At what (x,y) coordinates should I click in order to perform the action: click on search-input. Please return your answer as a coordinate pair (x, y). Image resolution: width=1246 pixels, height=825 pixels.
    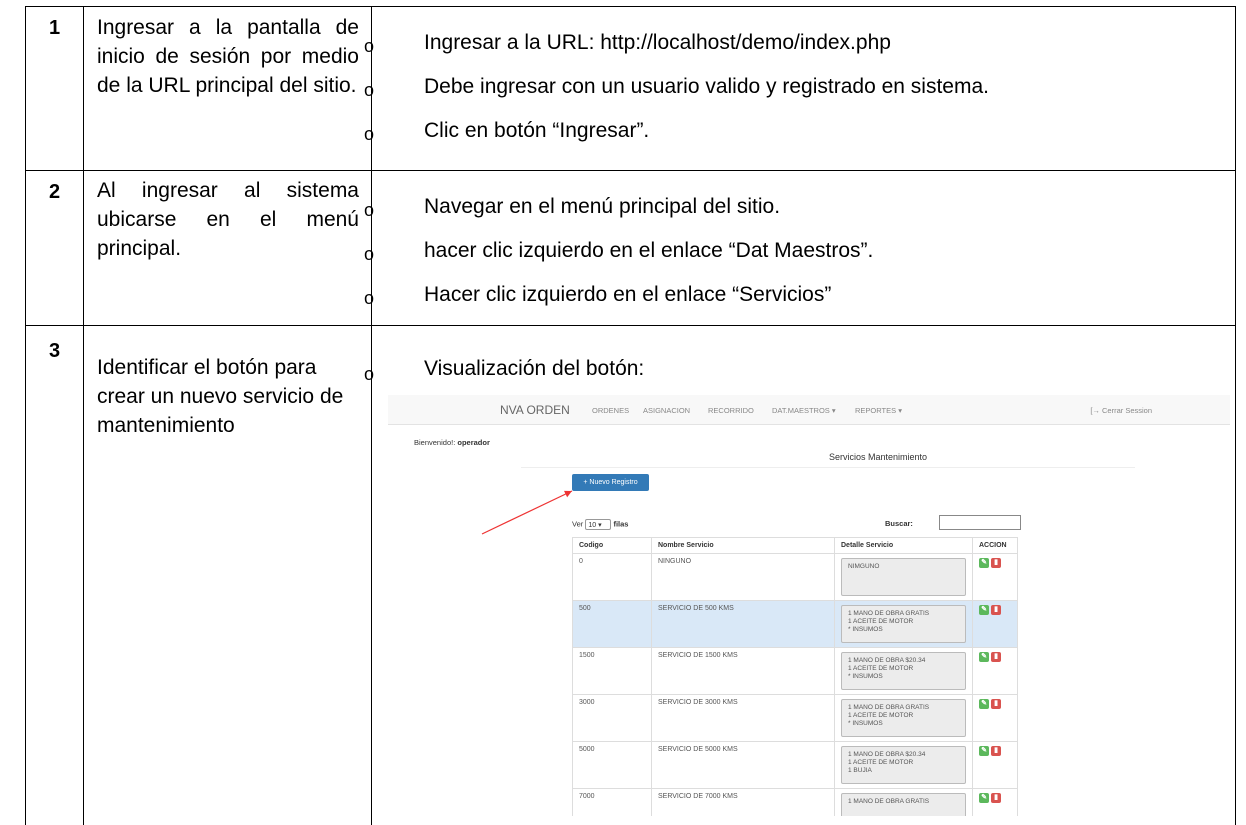
    Looking at the image, I should click on (980, 522).